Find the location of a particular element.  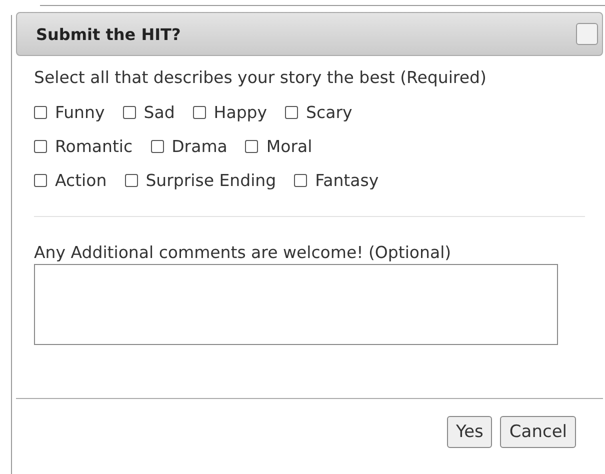

comments-label: Any Additional comments are welcome! (Optional) is located at coordinates (243, 252).